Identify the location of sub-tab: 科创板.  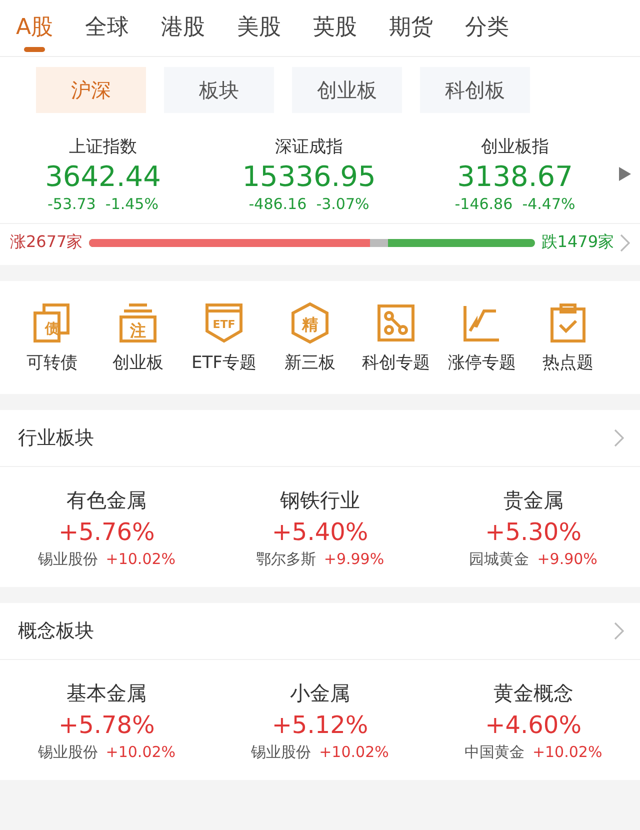
(475, 90).